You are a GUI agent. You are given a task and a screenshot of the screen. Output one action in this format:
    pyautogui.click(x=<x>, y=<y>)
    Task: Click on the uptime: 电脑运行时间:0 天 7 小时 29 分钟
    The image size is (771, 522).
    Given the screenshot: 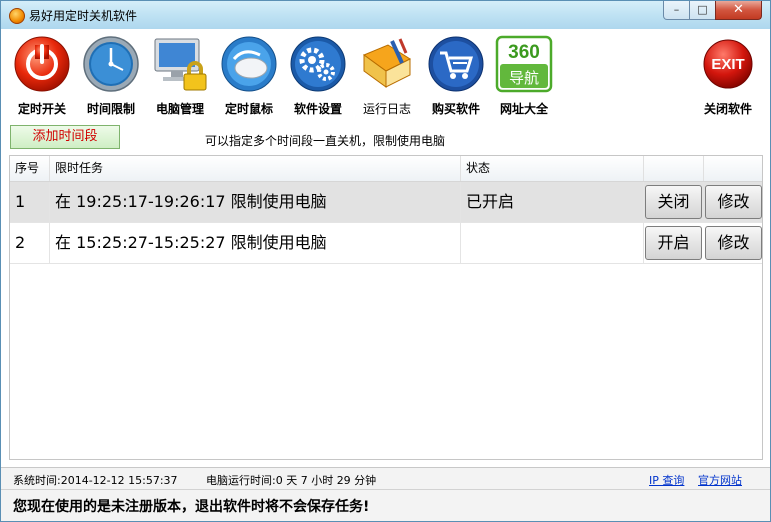 What is the action you would take?
    pyautogui.click(x=291, y=480)
    